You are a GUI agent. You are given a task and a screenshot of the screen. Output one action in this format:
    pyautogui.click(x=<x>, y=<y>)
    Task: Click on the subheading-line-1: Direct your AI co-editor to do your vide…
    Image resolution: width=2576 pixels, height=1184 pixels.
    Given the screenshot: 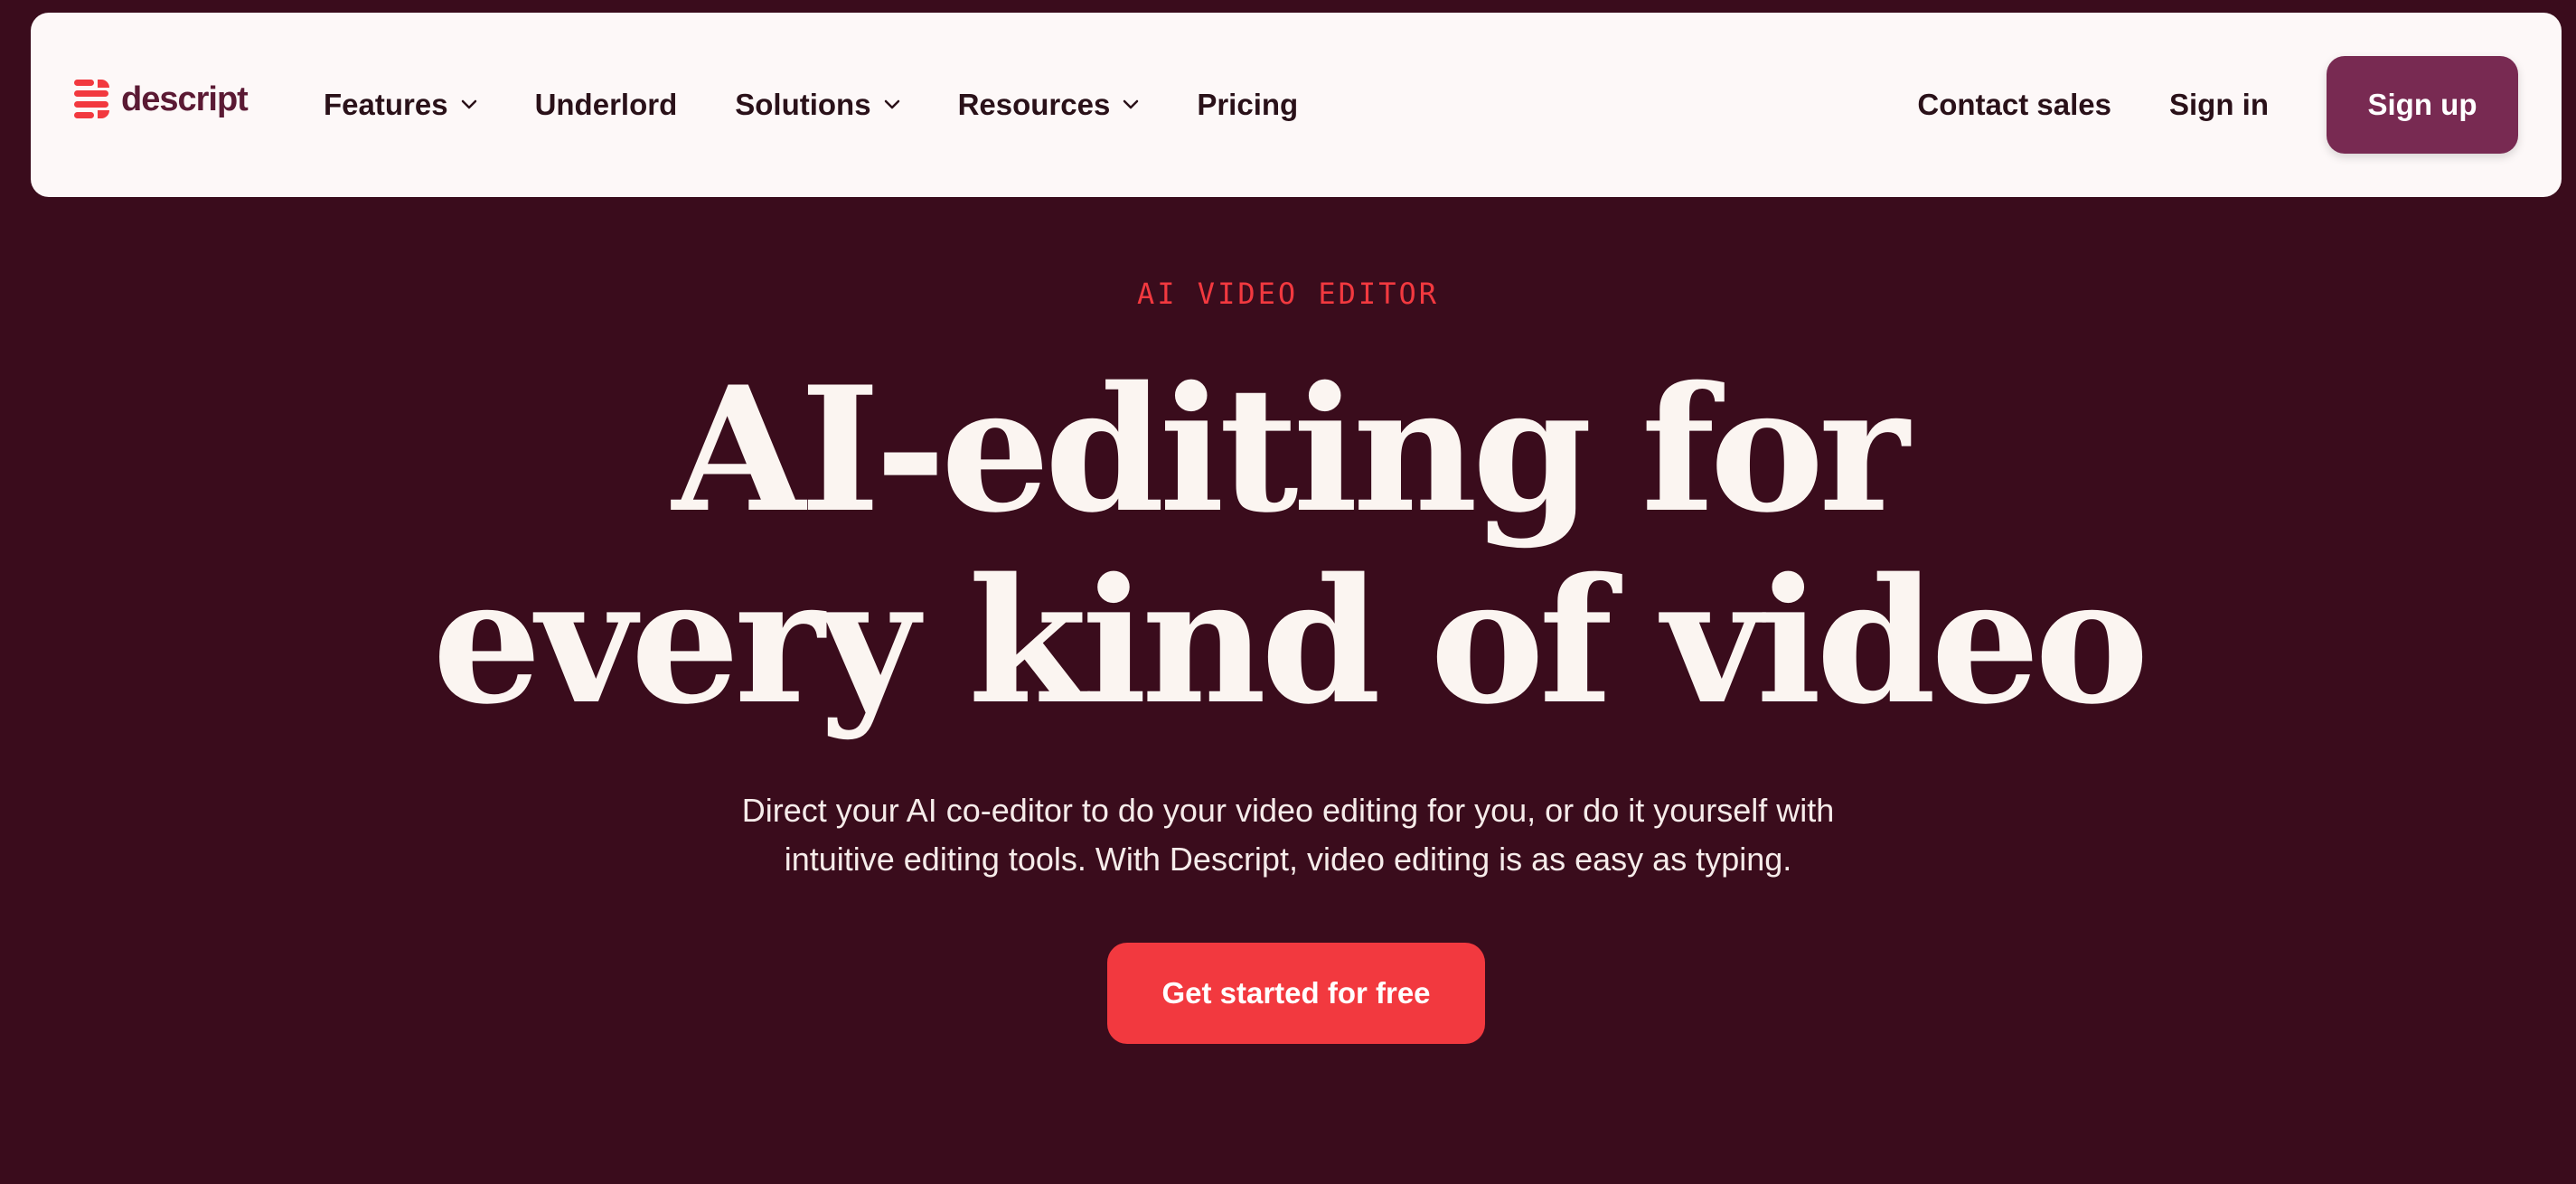 What is the action you would take?
    pyautogui.click(x=1288, y=810)
    